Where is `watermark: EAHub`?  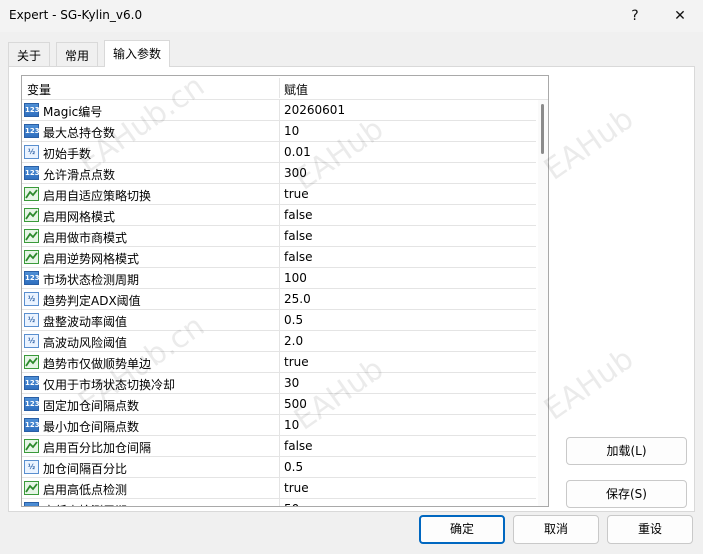
watermark: EAHub is located at coordinates (589, 384).